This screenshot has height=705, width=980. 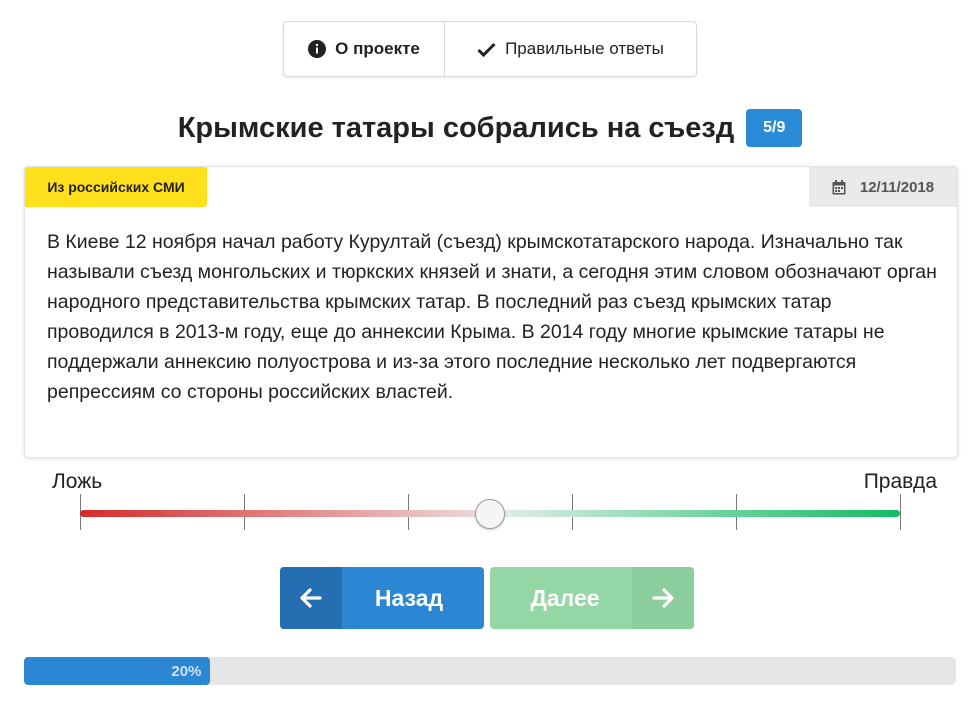 I want to click on about-project-button: О проекте, so click(x=364, y=49).